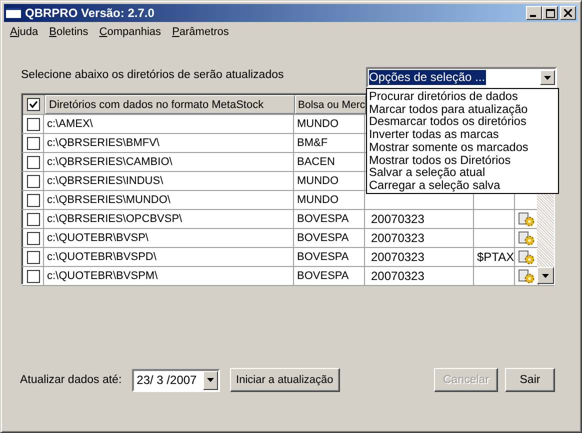  I want to click on close-icon, so click(568, 13).